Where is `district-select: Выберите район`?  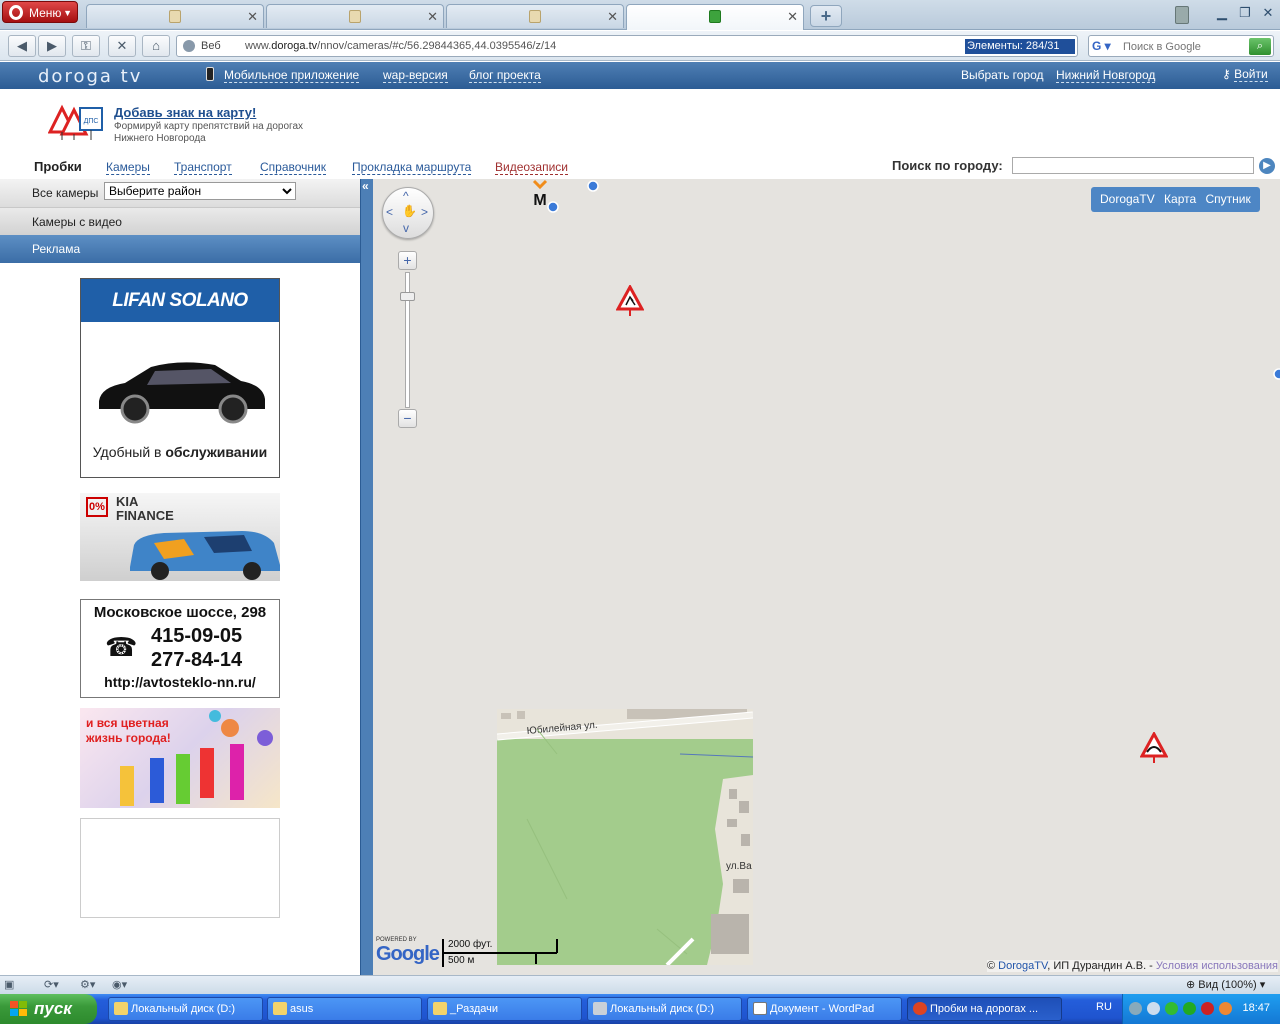
district-select: Выберите район is located at coordinates (200, 191).